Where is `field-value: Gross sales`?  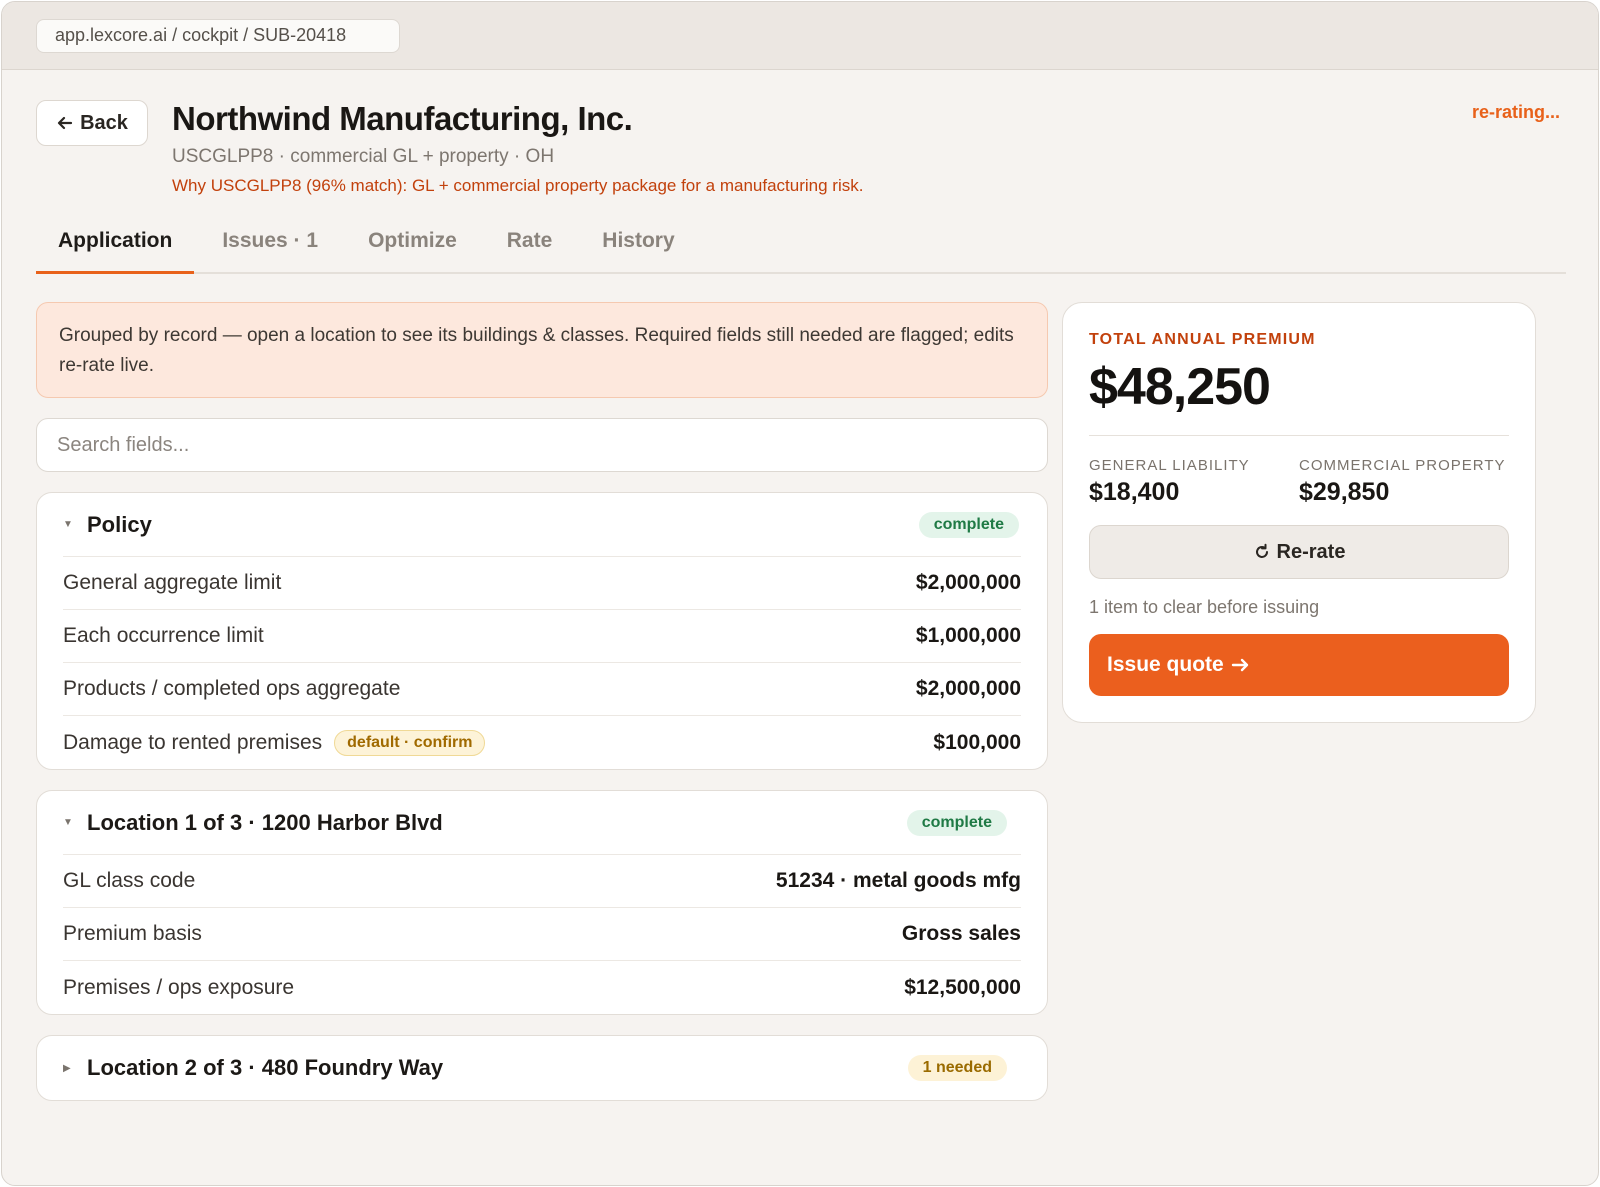 field-value: Gross sales is located at coordinates (961, 933).